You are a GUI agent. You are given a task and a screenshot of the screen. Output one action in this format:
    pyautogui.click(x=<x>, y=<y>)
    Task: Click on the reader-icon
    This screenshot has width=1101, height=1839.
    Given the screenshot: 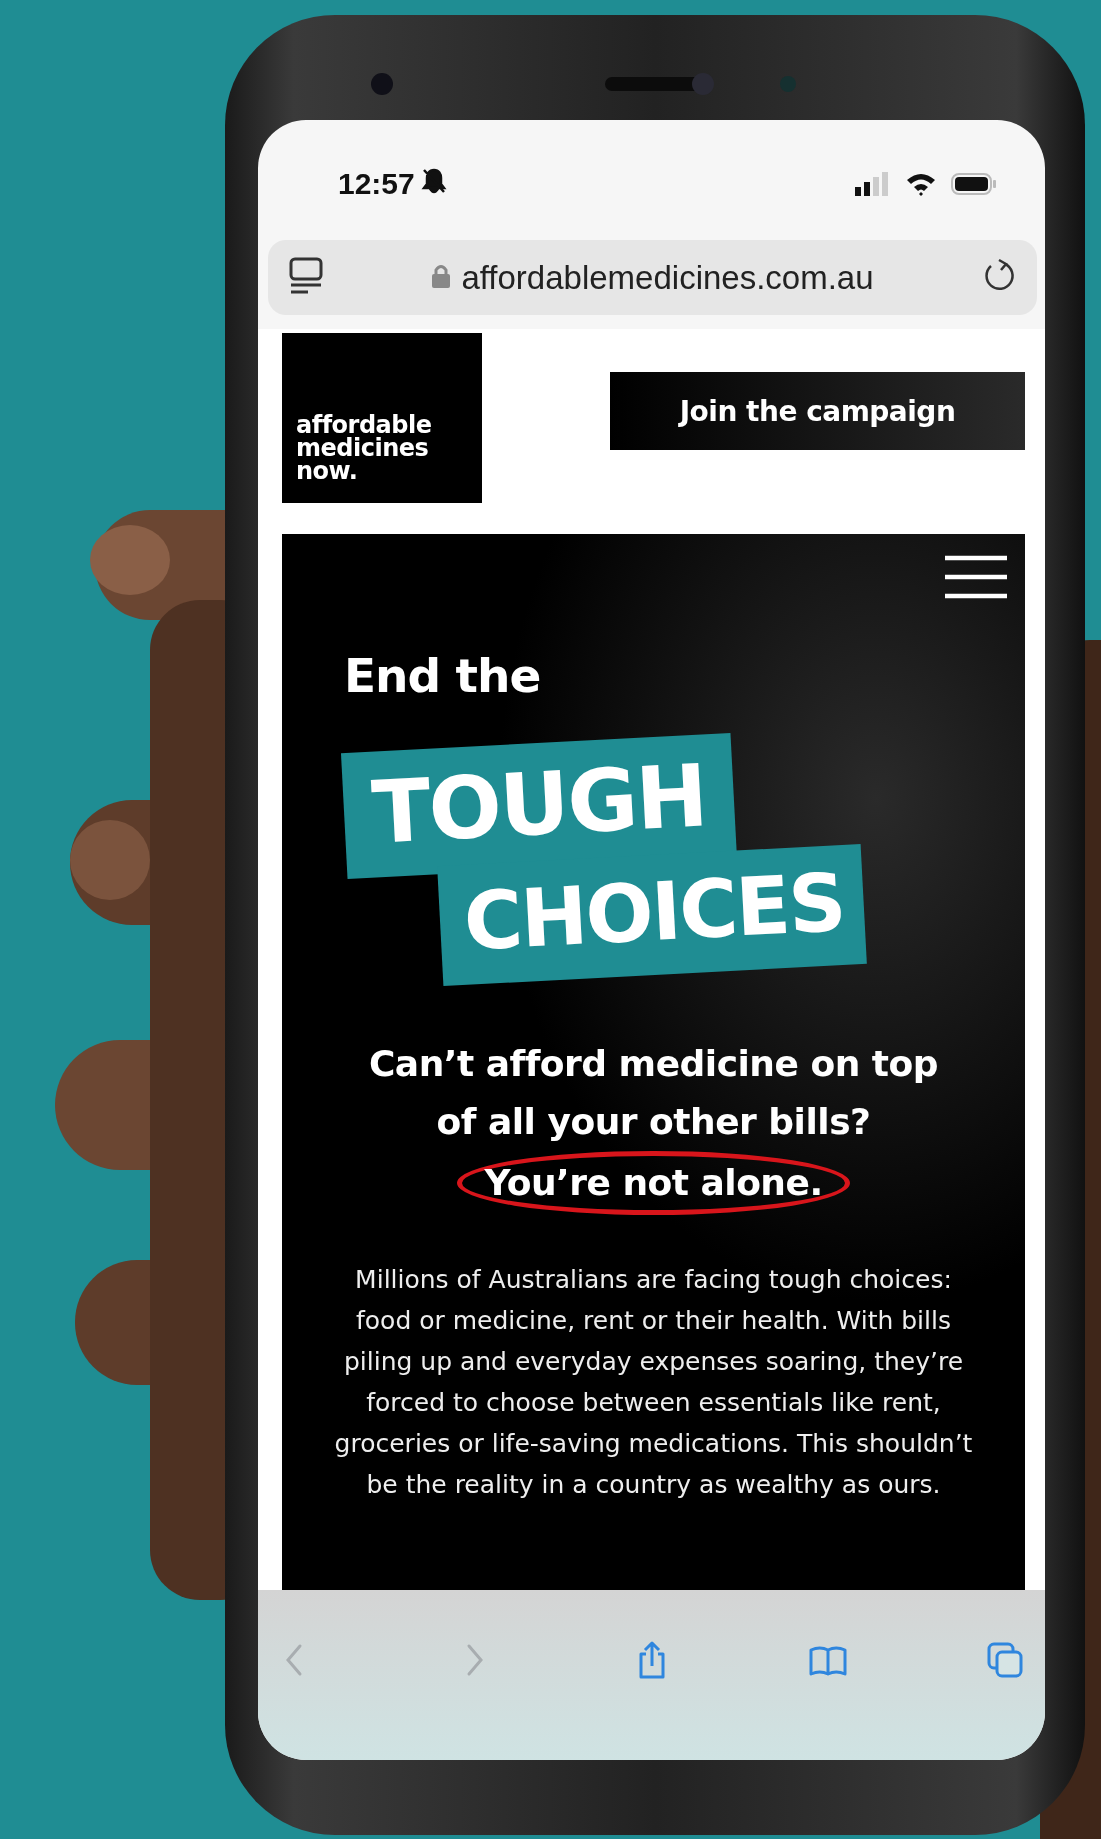 What is the action you would take?
    pyautogui.click(x=306, y=275)
    